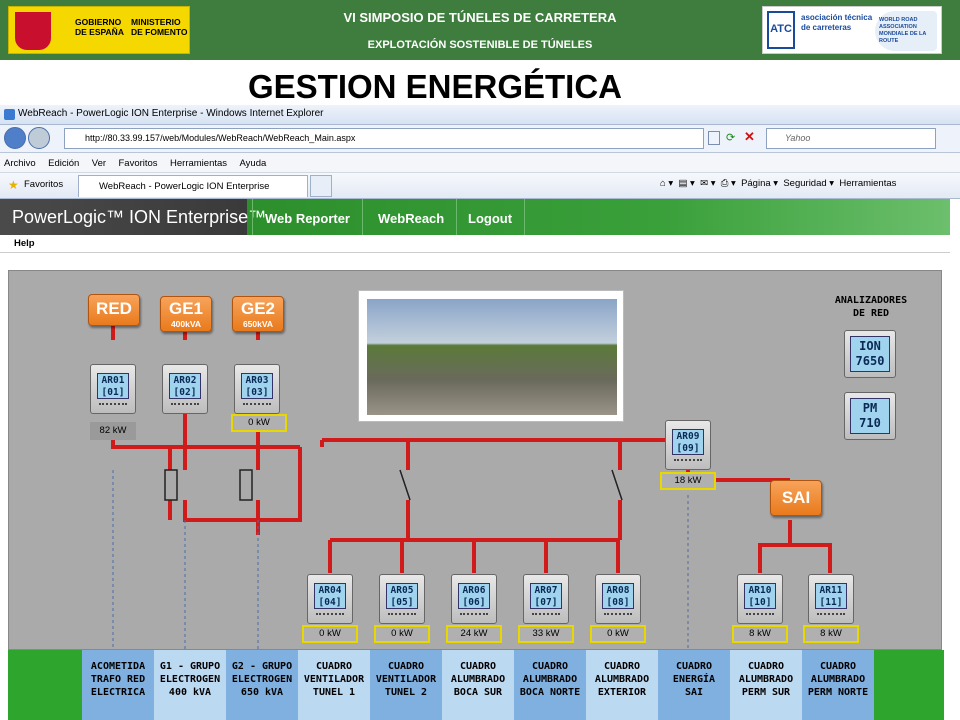 This screenshot has width=960, height=720. Describe the element at coordinates (334, 692) in the screenshot. I see `label-line: TUNEL 1` at that location.